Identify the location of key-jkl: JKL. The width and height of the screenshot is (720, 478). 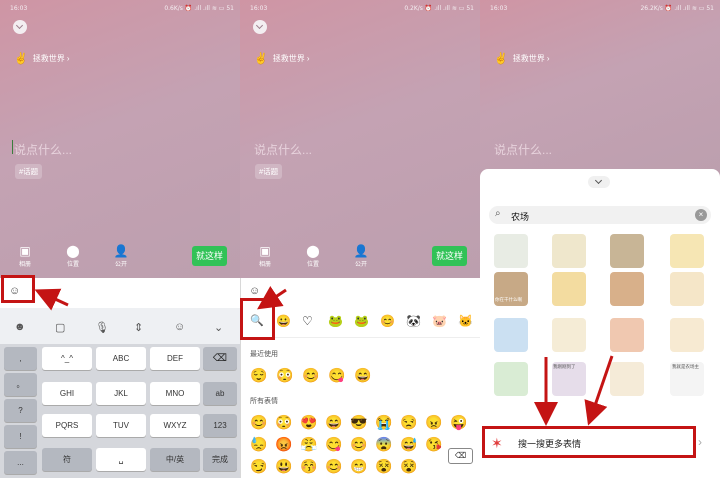
(121, 393).